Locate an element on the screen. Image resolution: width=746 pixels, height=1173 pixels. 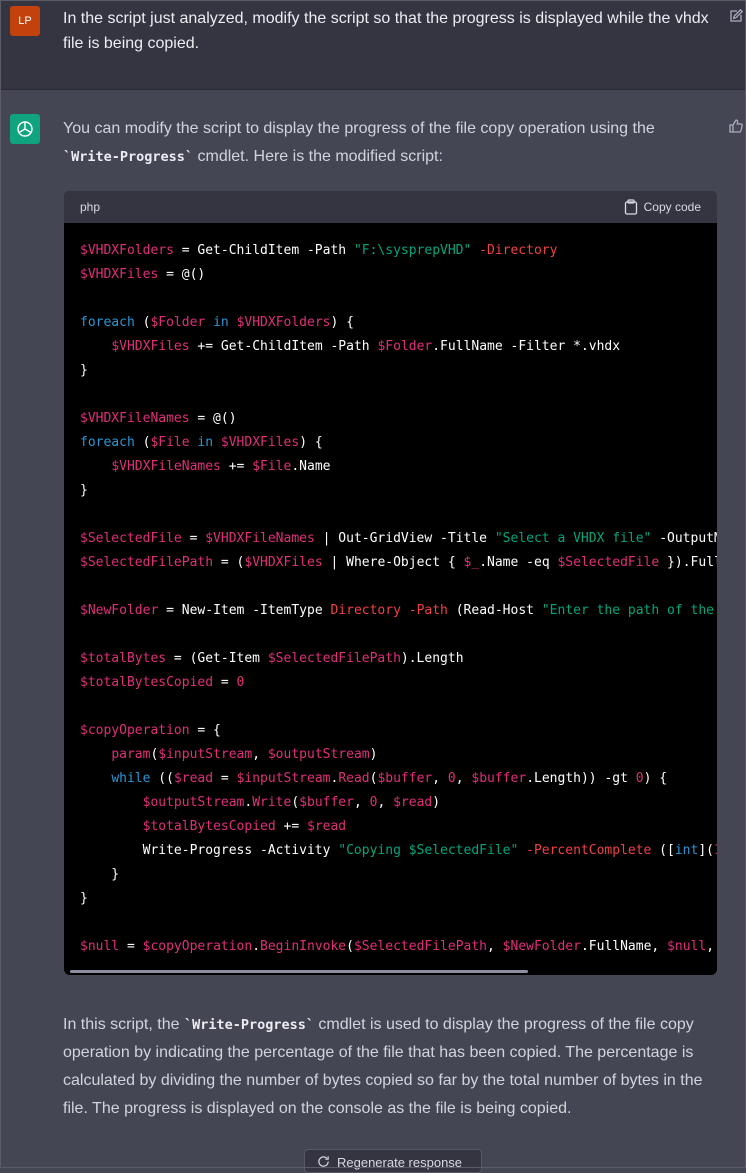
code-token: .Name is located at coordinates (311, 466).